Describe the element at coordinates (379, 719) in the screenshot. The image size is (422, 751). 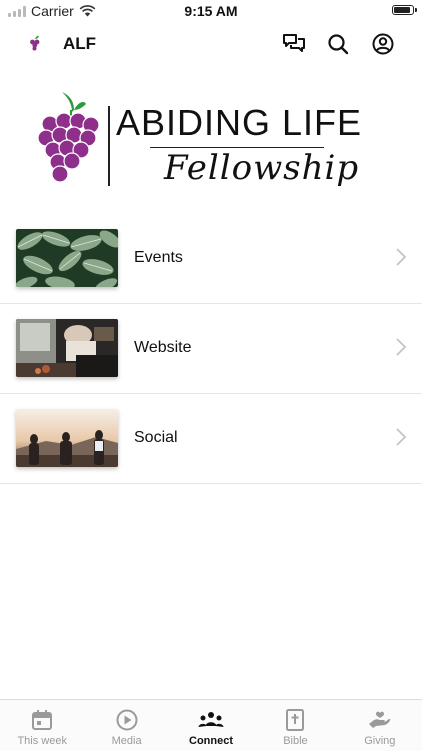
I see `giving-hand-icon` at that location.